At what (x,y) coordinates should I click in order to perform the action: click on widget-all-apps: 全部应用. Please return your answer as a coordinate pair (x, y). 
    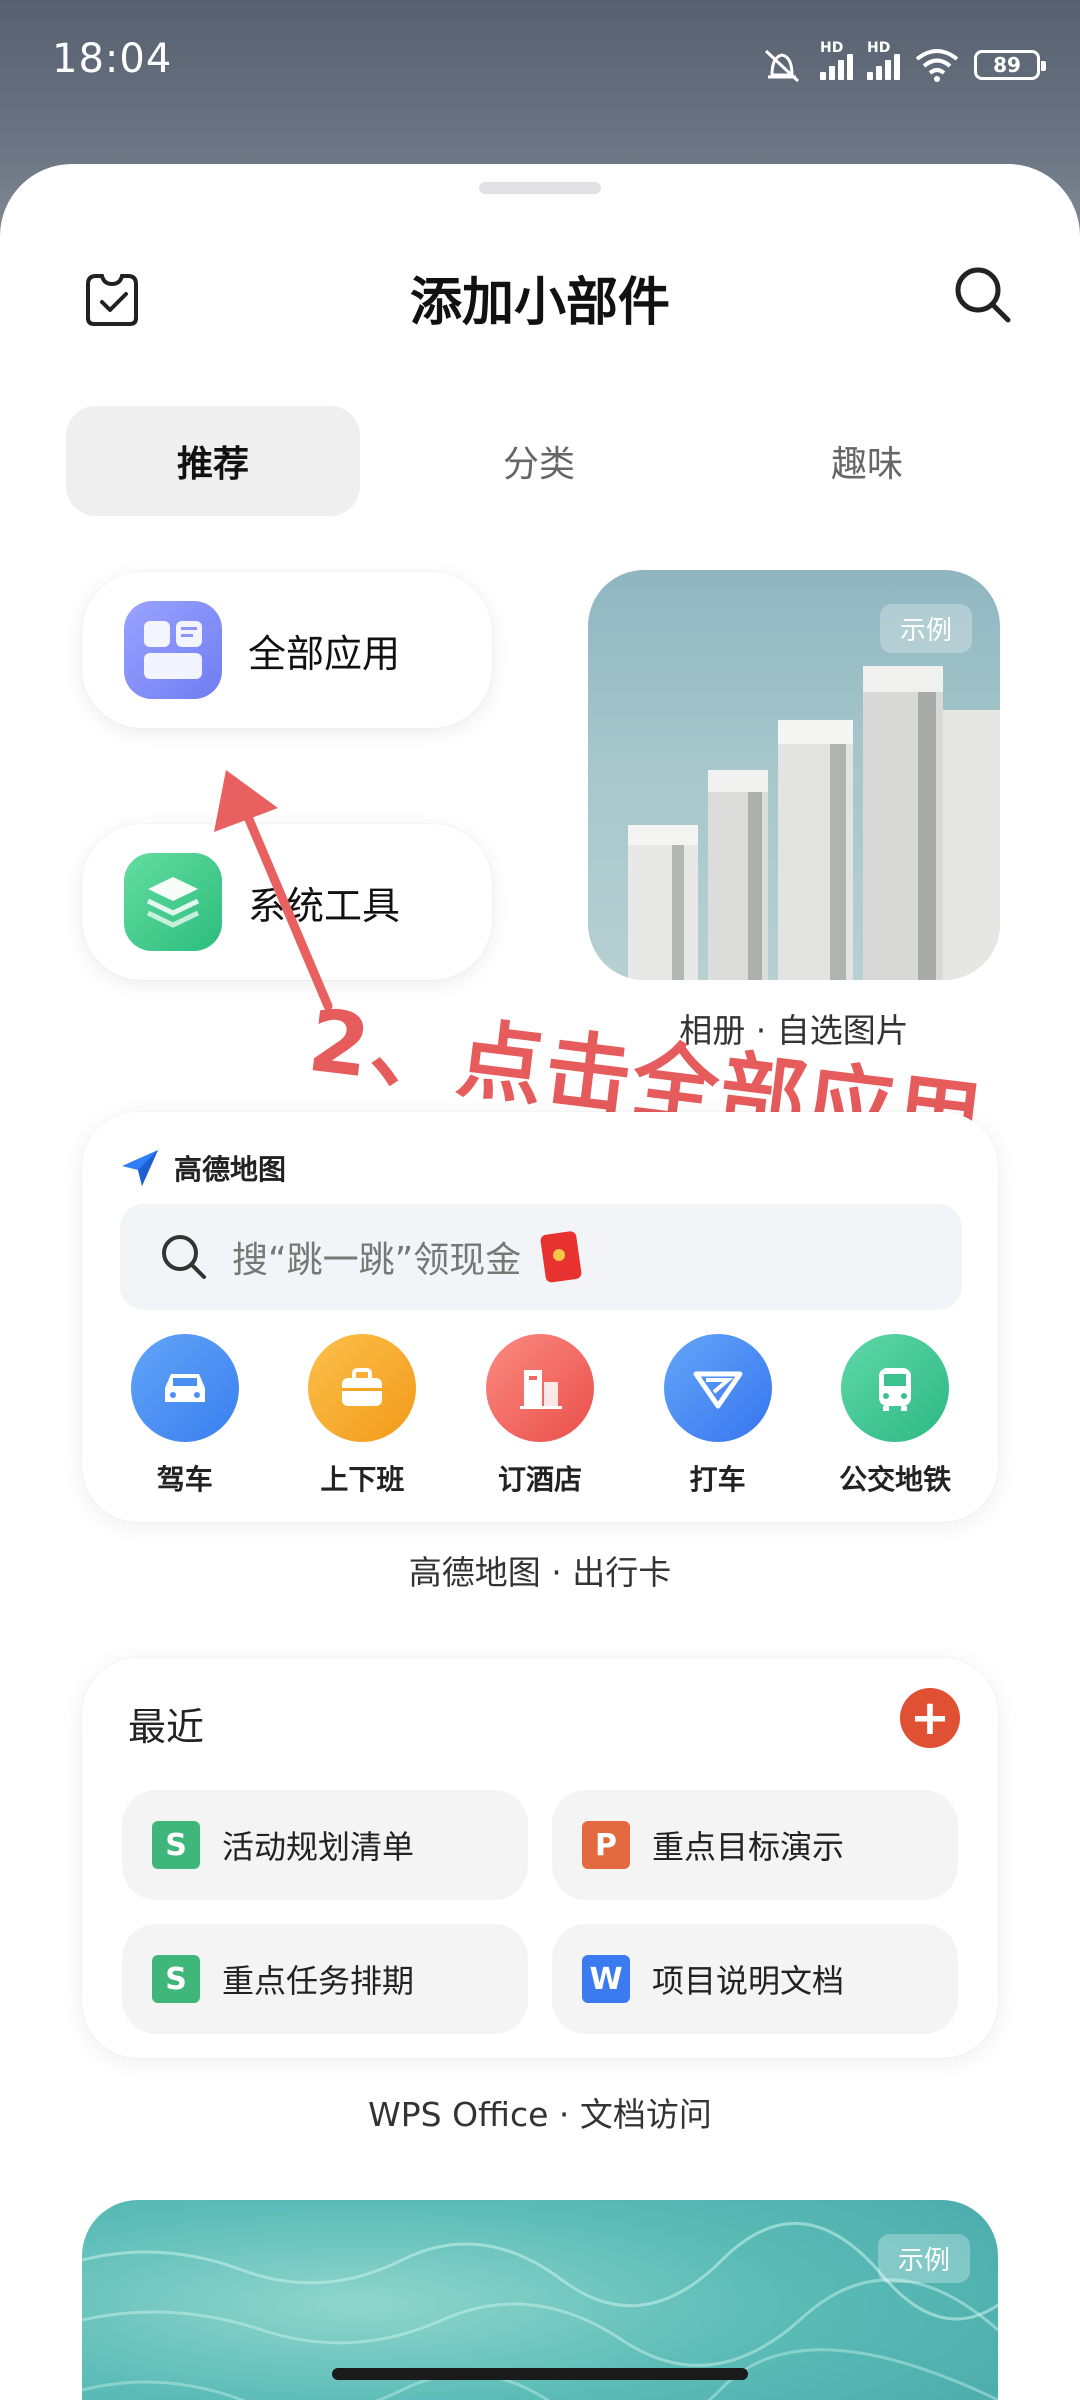
    Looking at the image, I should click on (287, 650).